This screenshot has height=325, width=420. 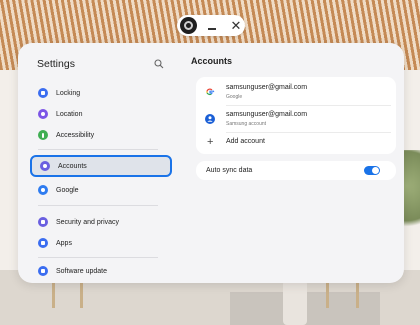 What do you see at coordinates (104, 135) in the screenshot?
I see `sidebar-item-accessibility: Accessibility` at bounding box center [104, 135].